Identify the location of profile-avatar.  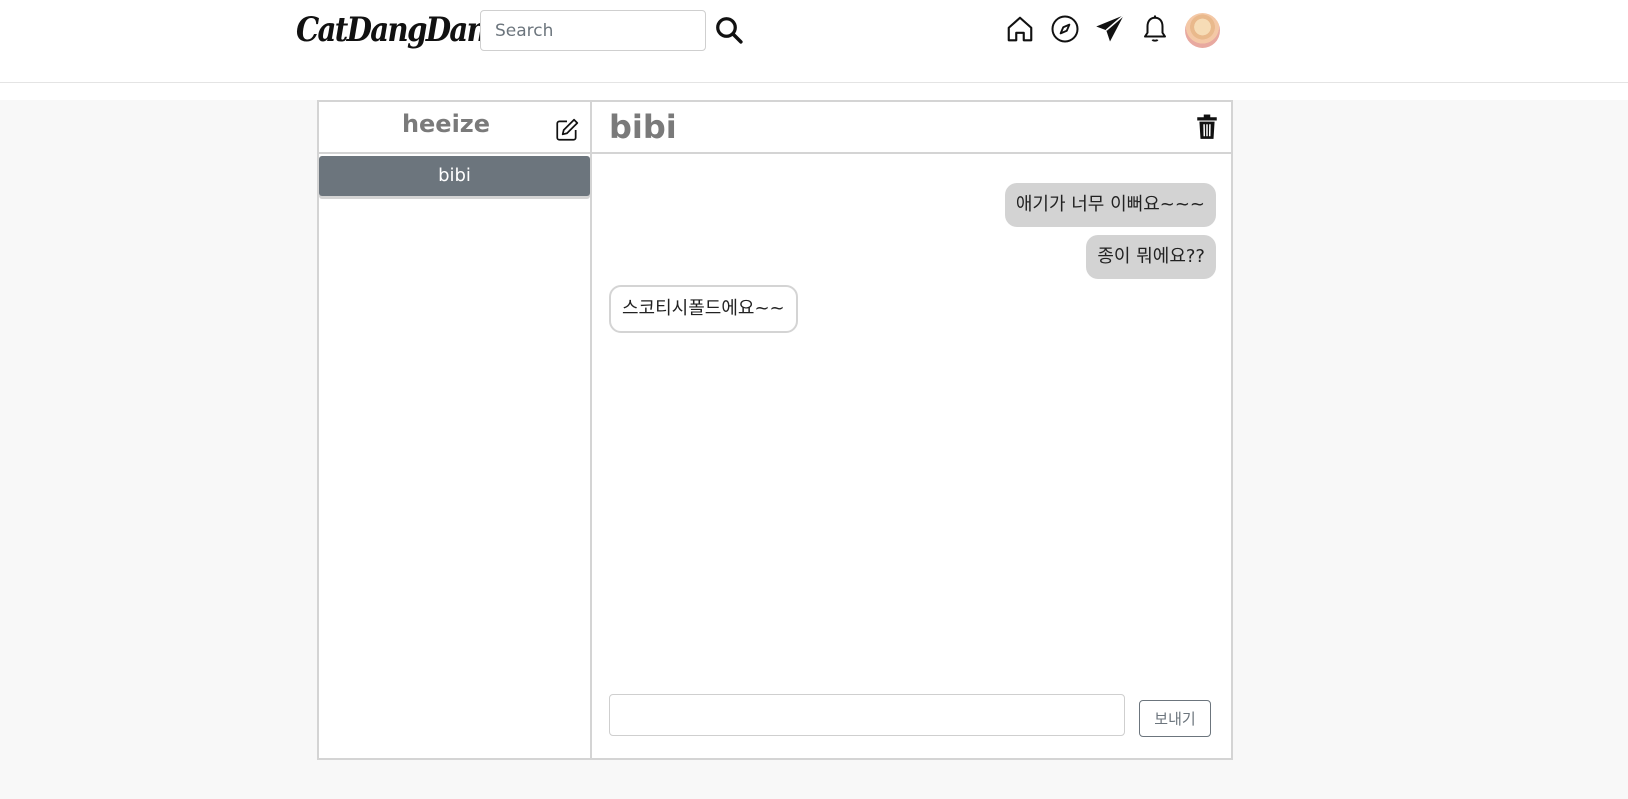
(1202, 30).